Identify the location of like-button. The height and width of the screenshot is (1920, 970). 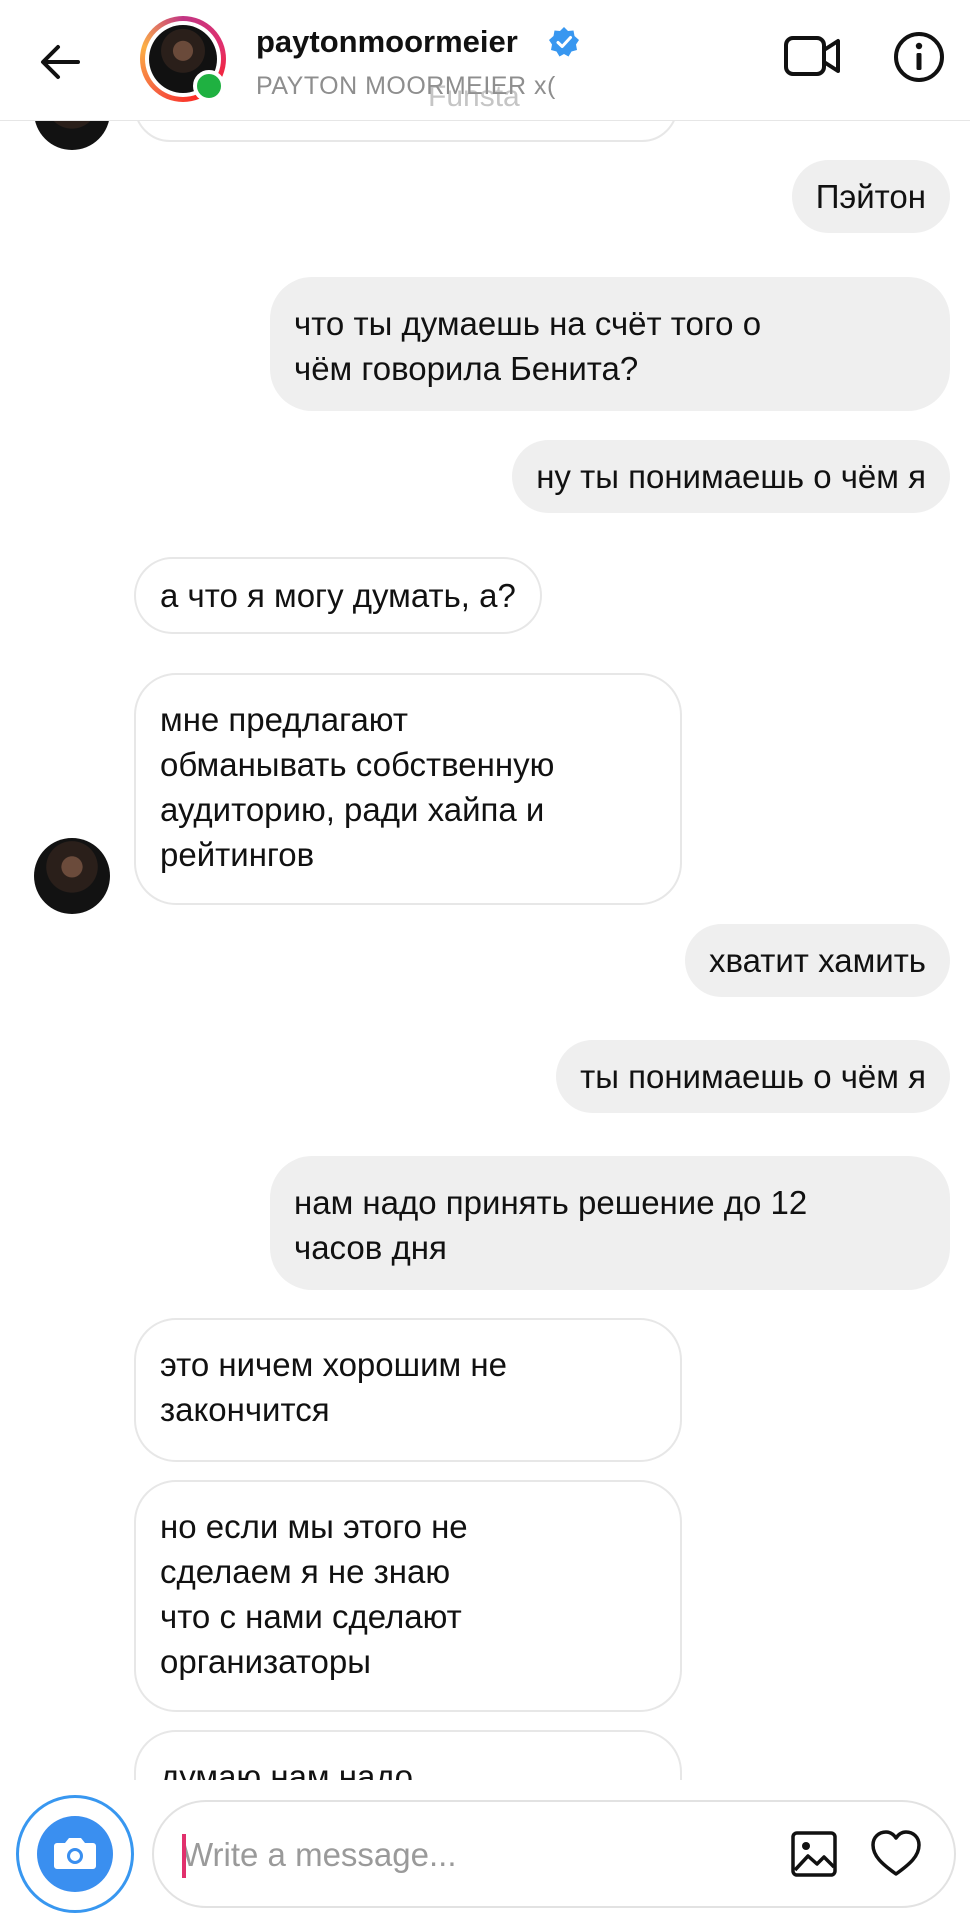
(896, 1854).